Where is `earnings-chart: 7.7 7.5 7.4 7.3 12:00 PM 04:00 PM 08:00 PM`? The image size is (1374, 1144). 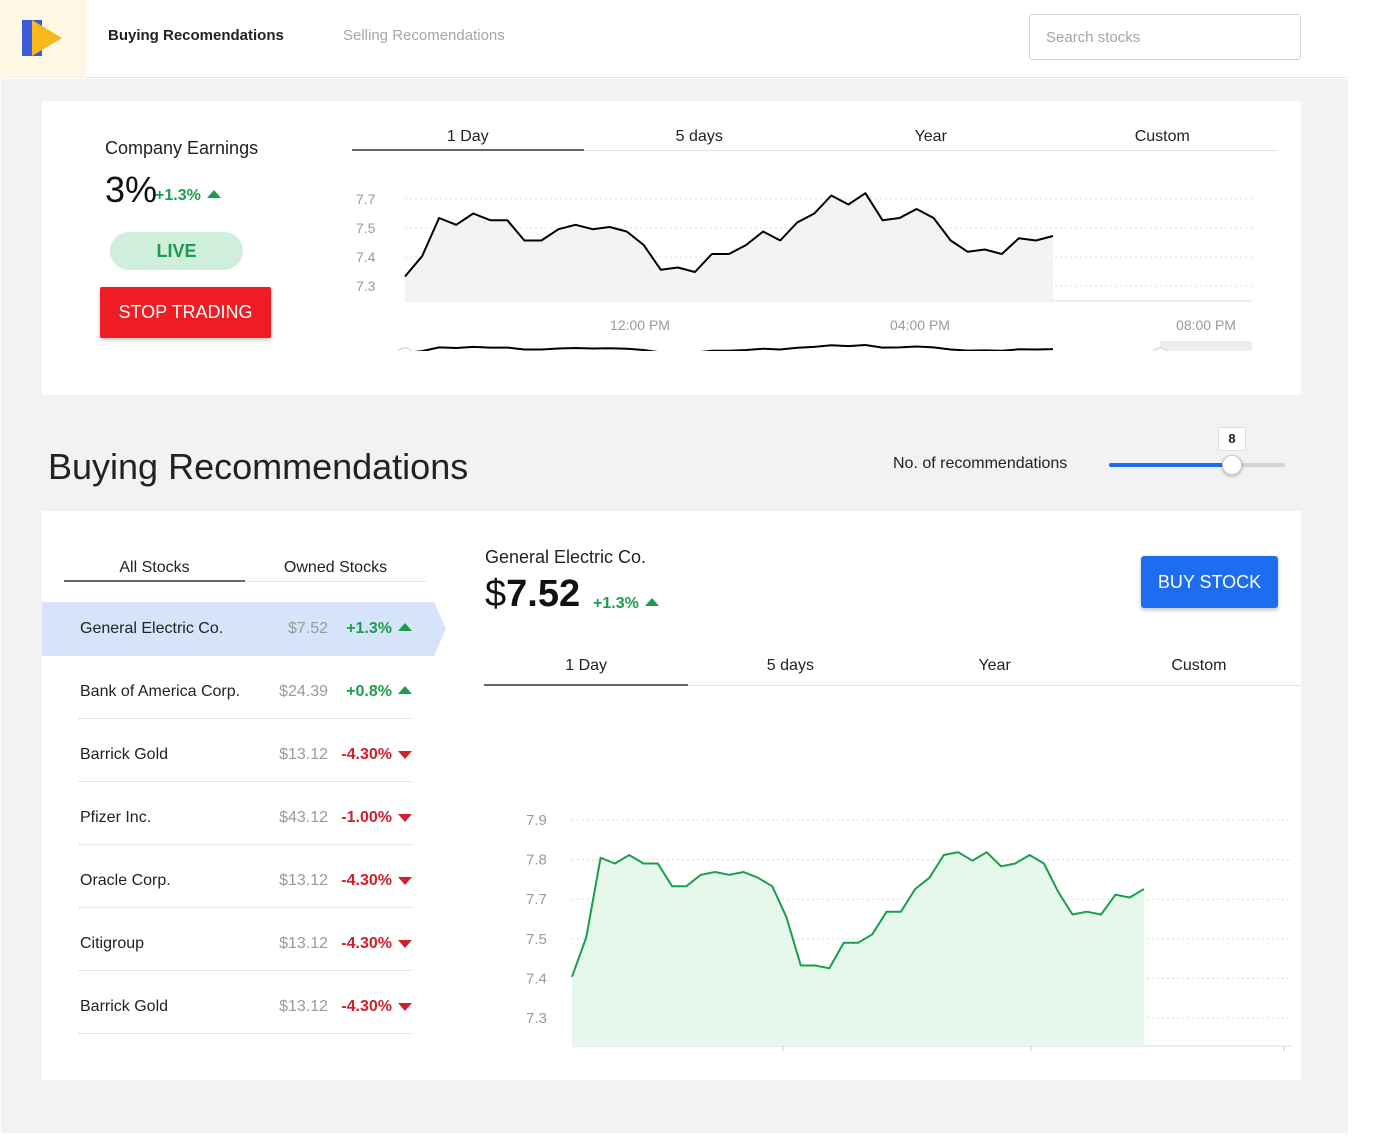
earnings-chart: 7.7 7.5 7.4 7.3 12:00 PM 04:00 PM 08:00 PM is located at coordinates (804, 271).